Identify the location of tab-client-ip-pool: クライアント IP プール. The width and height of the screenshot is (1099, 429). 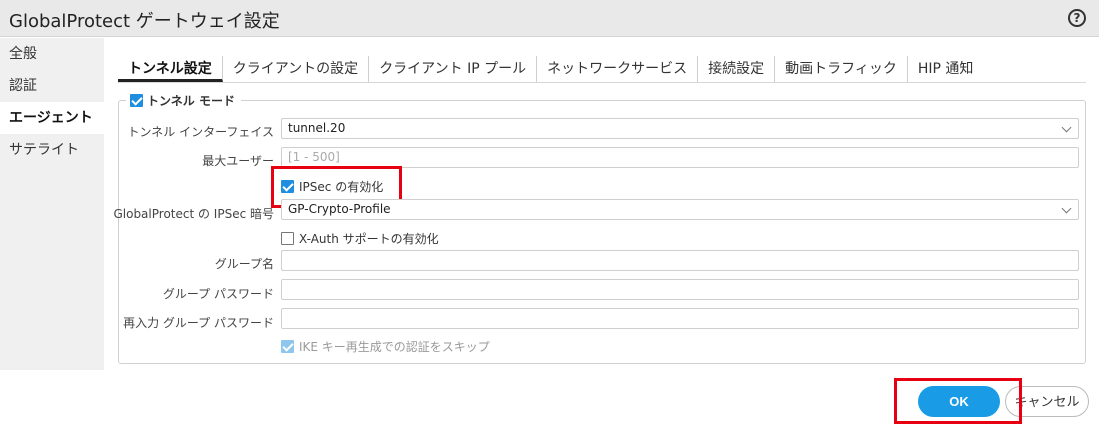
(453, 69).